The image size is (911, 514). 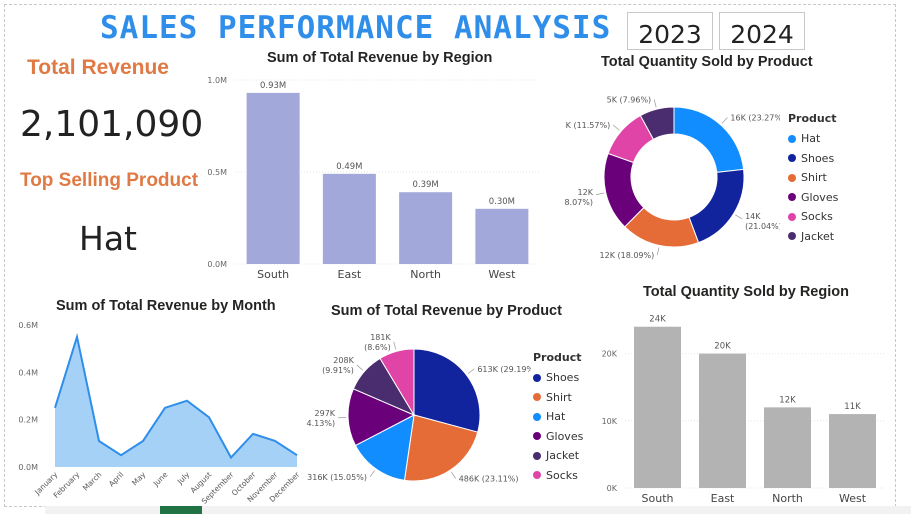 I want to click on legend-label: Shirt, so click(x=814, y=178).